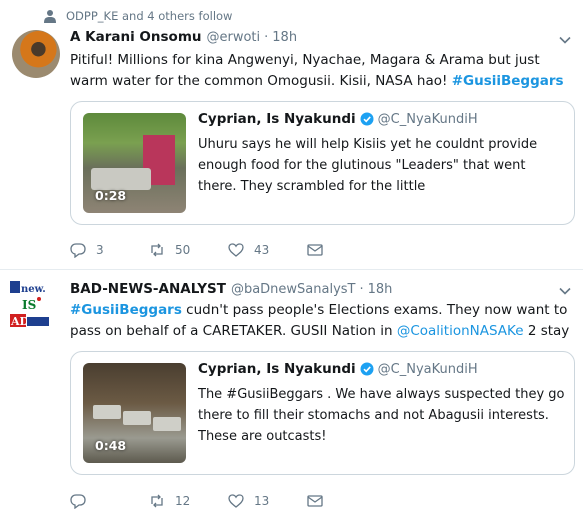 The height and width of the screenshot is (516, 583). I want to click on person-icon, so click(50, 16).